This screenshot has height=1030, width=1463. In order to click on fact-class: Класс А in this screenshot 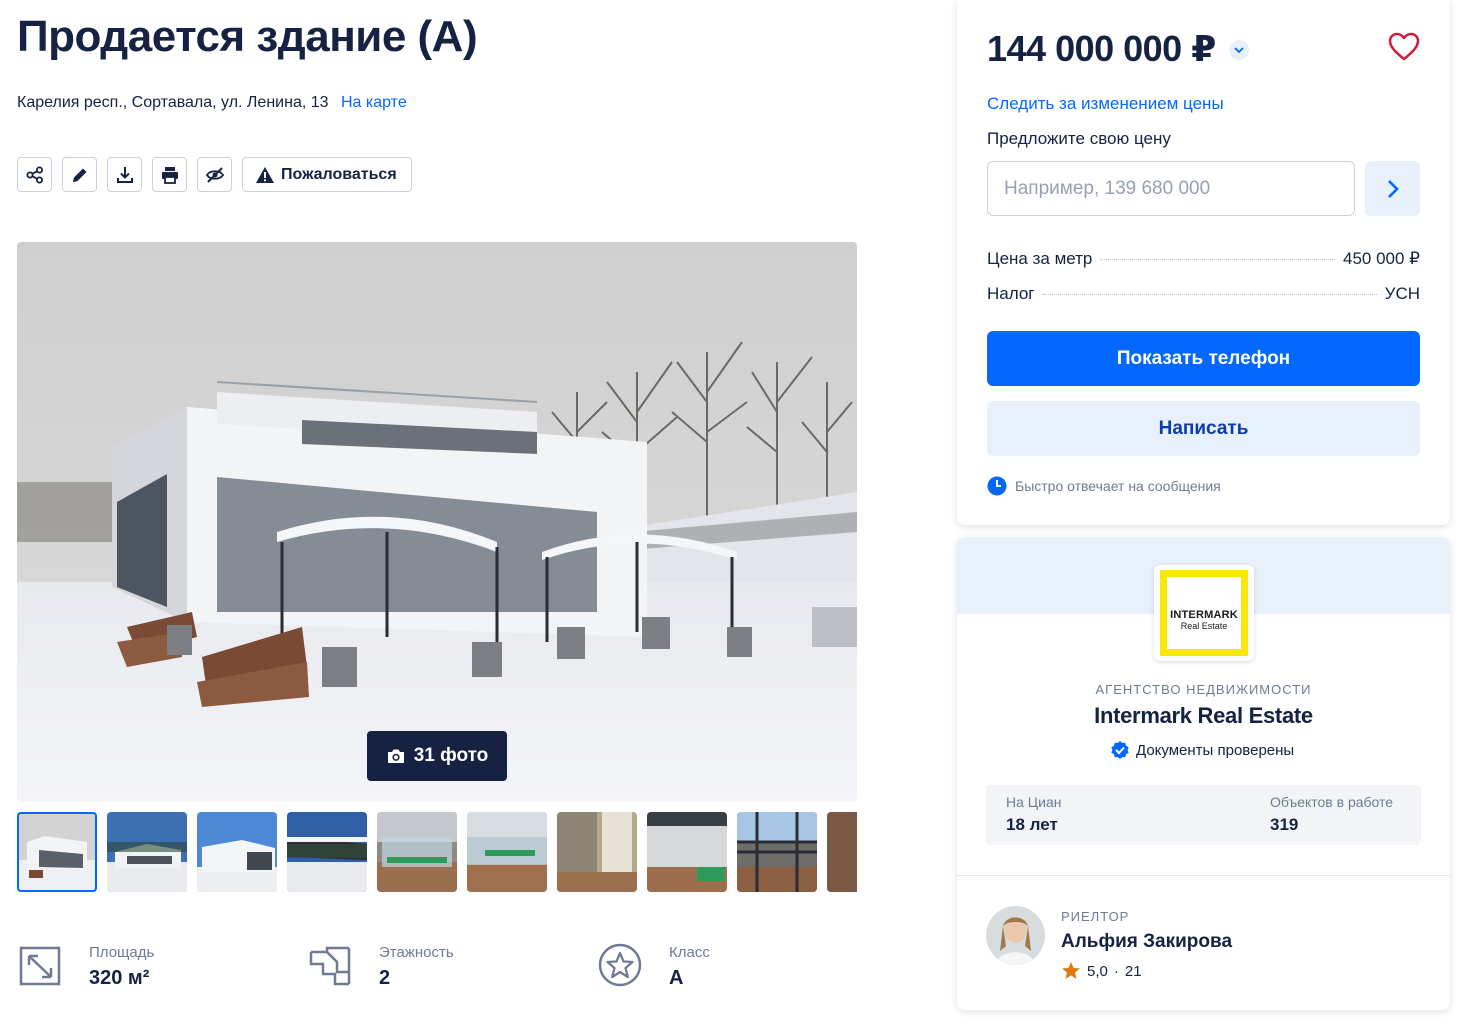, I will do `click(653, 965)`.